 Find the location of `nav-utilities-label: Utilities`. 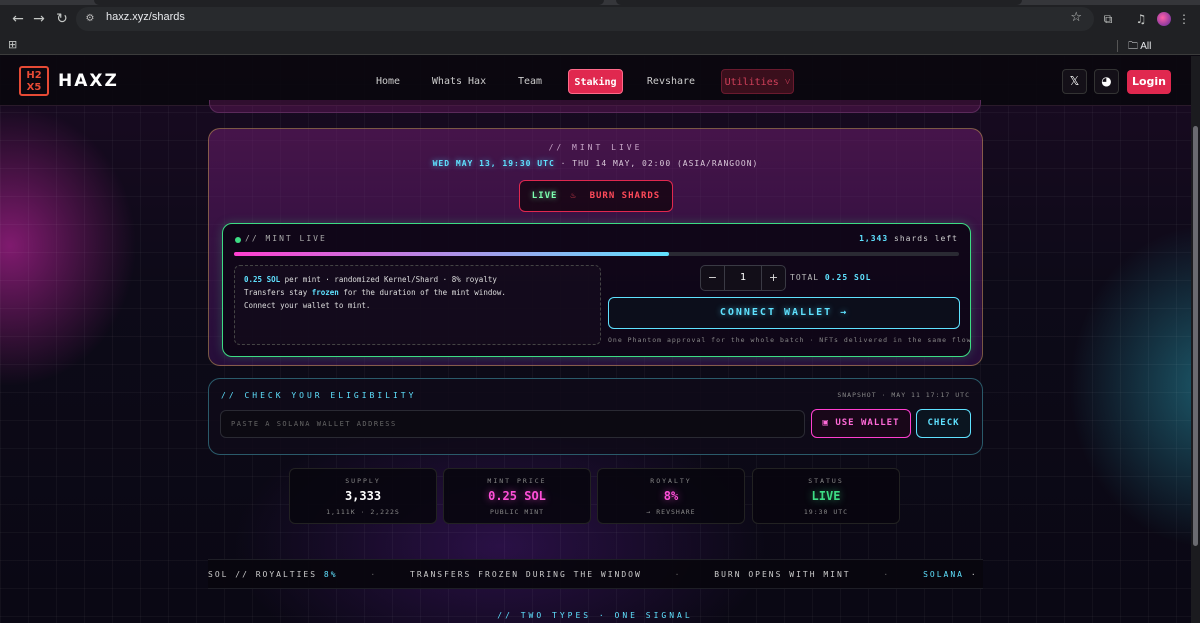

nav-utilities-label: Utilities is located at coordinates (751, 82).